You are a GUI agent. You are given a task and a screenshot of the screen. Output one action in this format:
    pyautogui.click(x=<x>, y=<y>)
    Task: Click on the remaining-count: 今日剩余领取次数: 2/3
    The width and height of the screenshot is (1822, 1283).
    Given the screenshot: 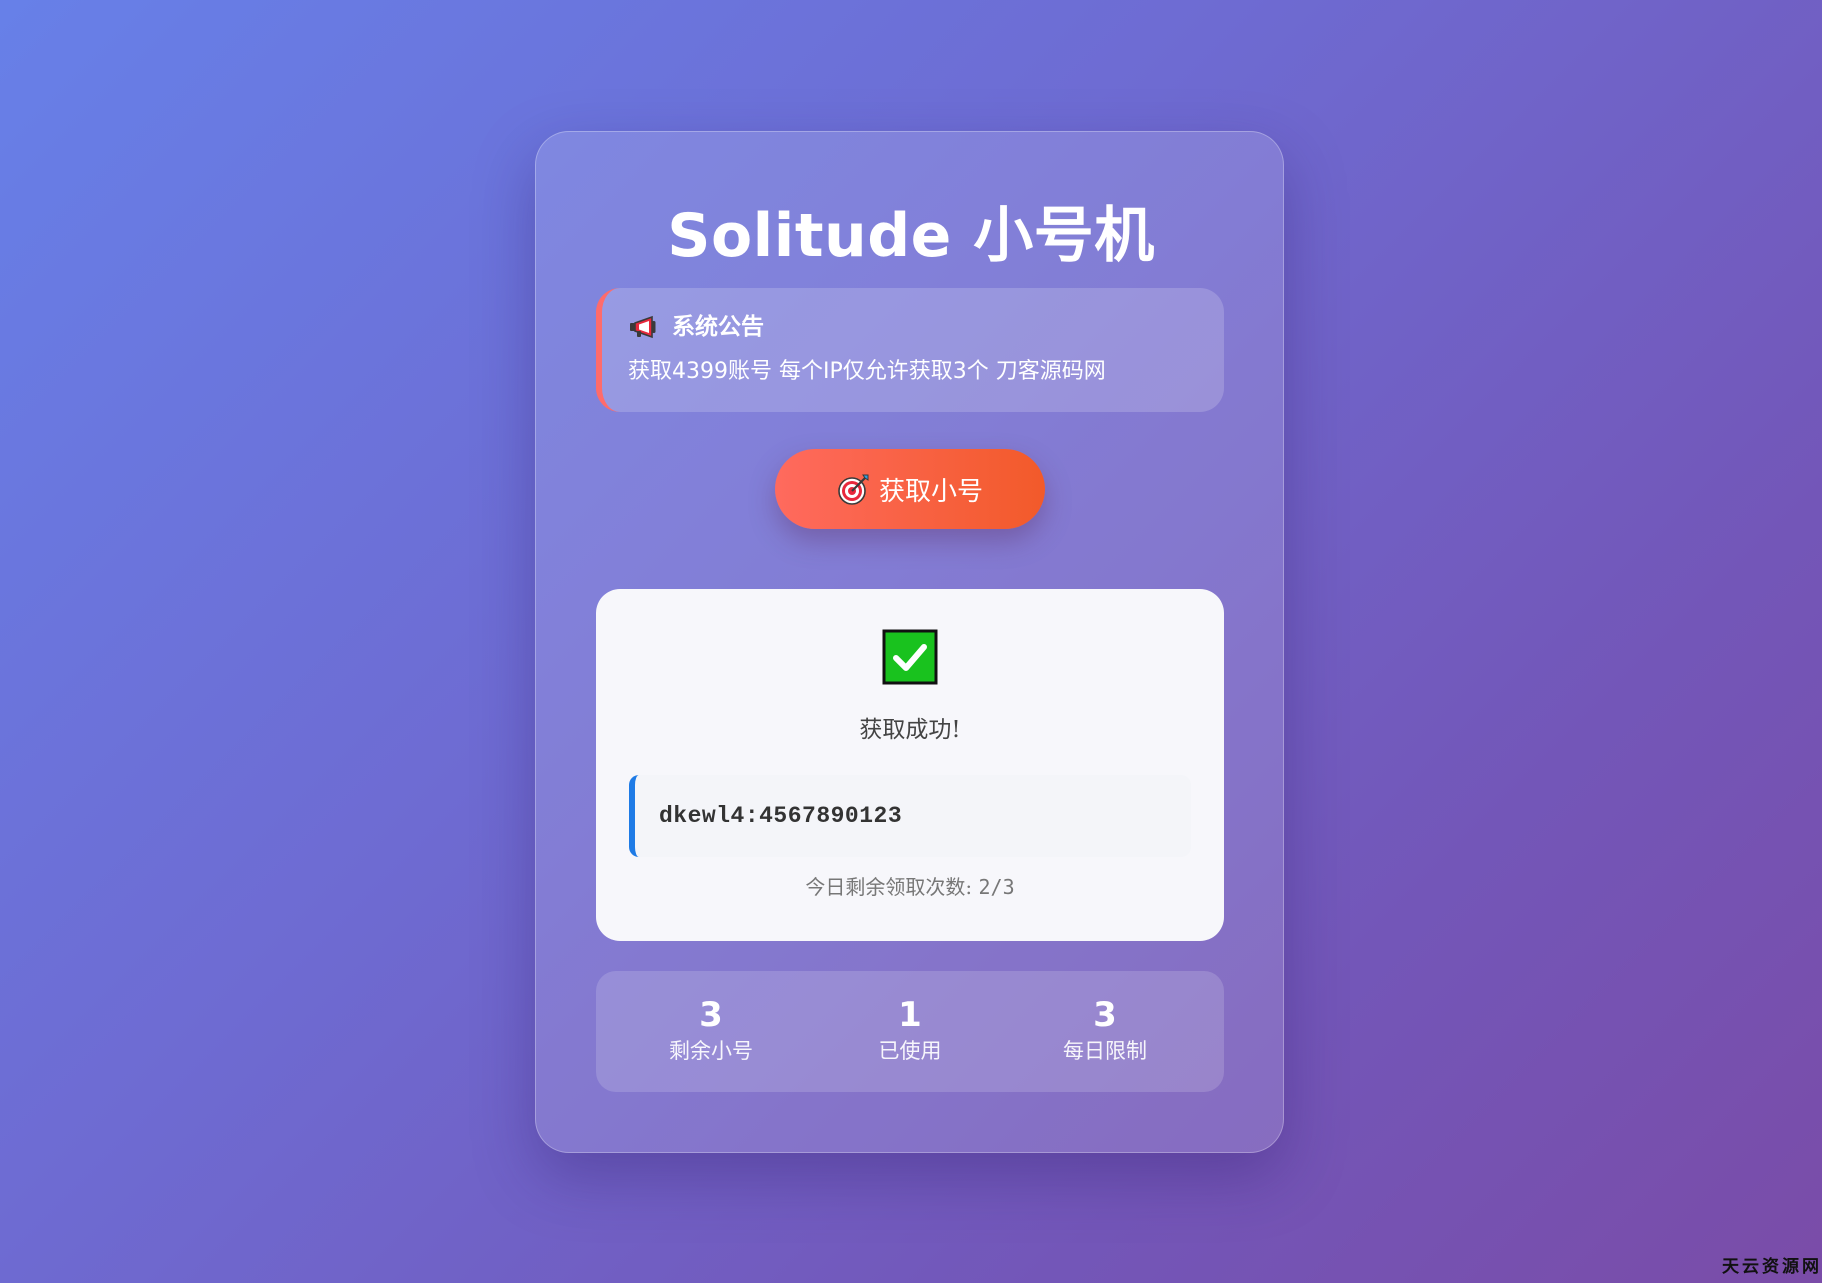 What is the action you would take?
    pyautogui.click(x=910, y=887)
    